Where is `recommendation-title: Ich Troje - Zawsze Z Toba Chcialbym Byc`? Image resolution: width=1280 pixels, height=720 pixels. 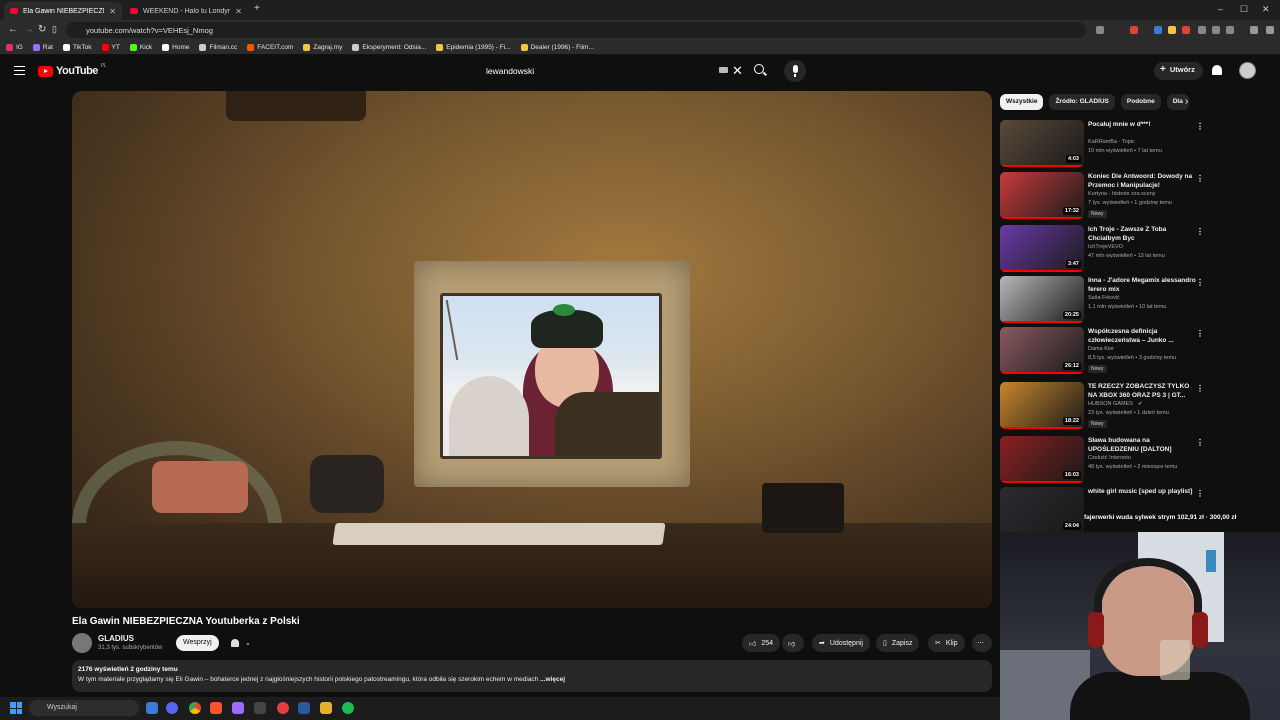 recommendation-title: Ich Troje - Zawsze Z Toba Chcialbym Byc is located at coordinates (1144, 234).